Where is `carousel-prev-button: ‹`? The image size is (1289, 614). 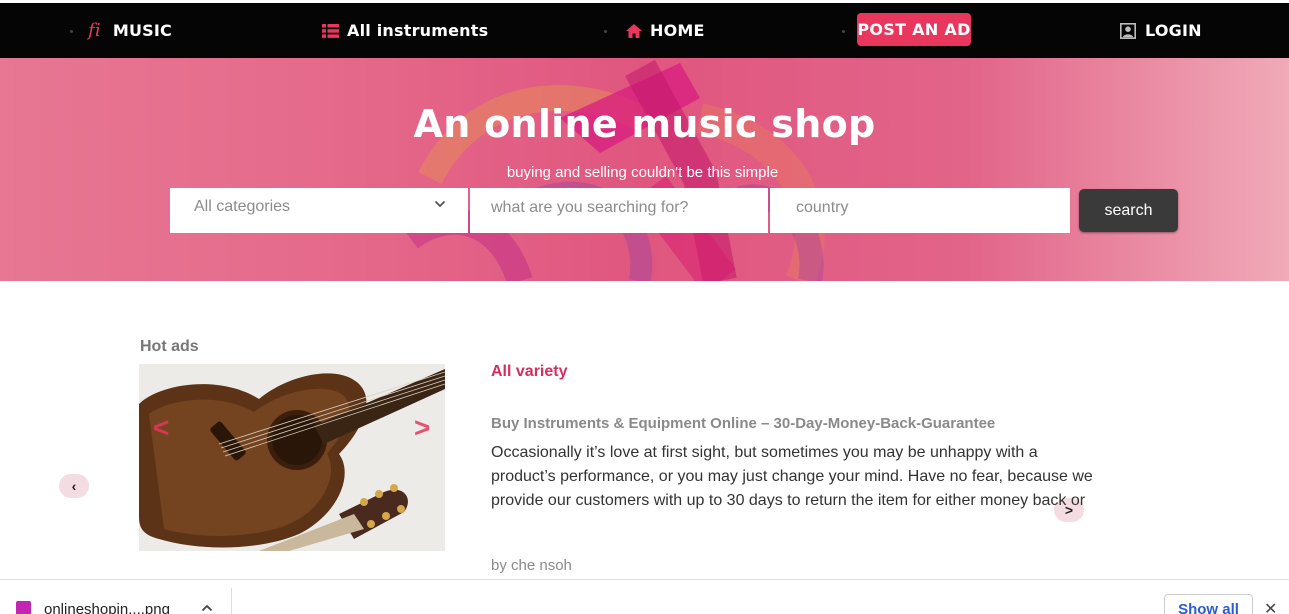 carousel-prev-button: ‹ is located at coordinates (74, 486).